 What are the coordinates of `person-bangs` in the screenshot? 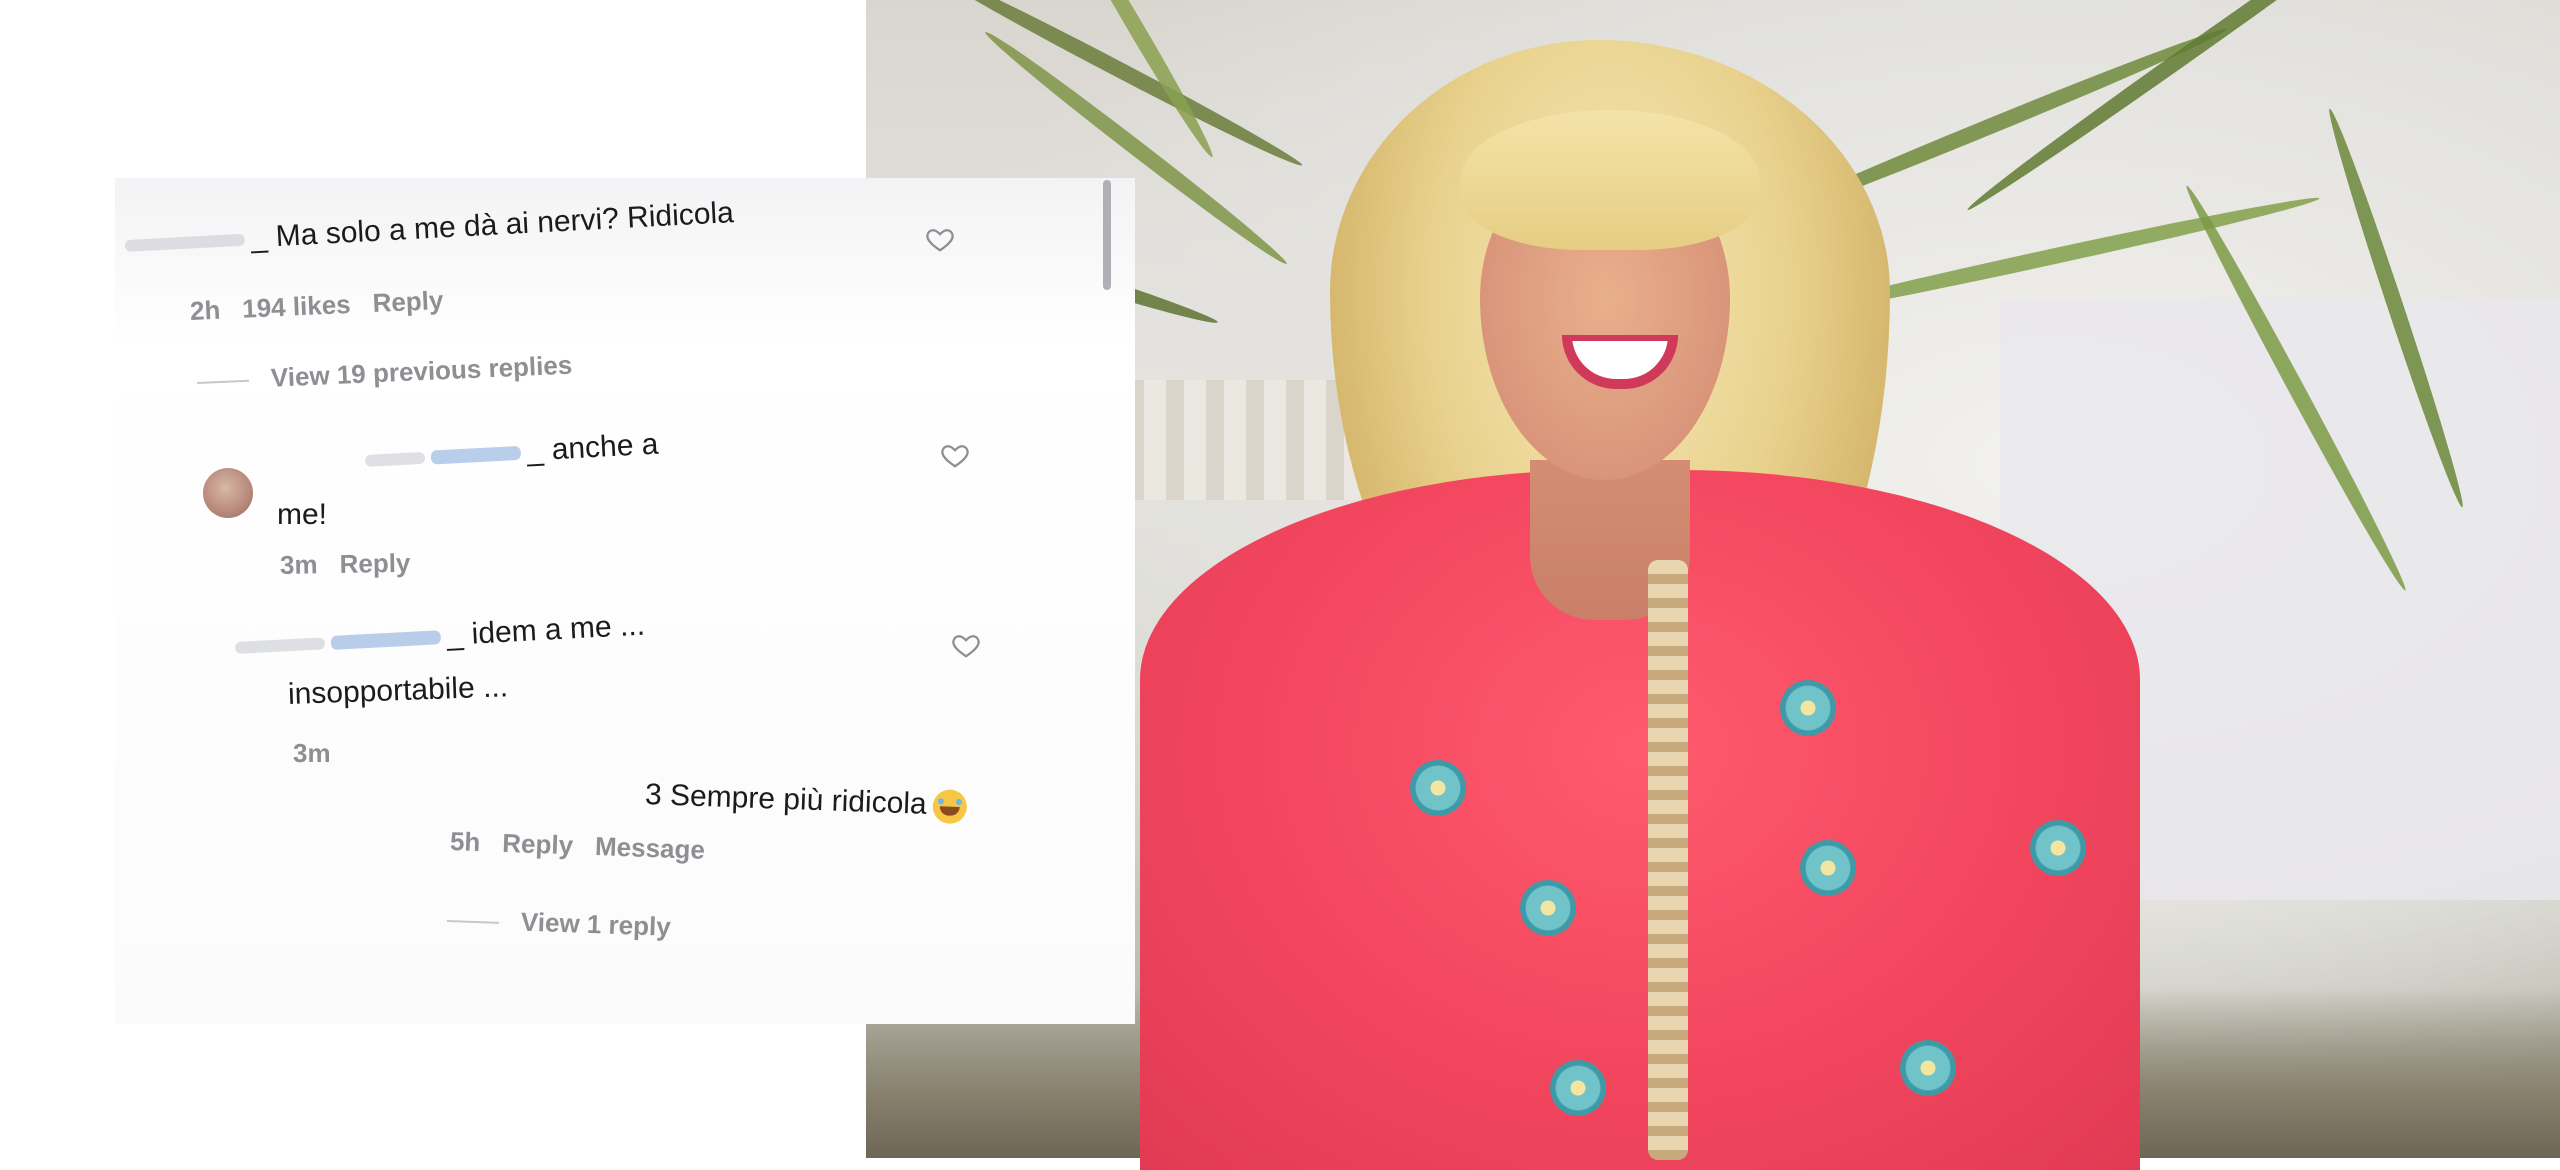 It's located at (1610, 180).